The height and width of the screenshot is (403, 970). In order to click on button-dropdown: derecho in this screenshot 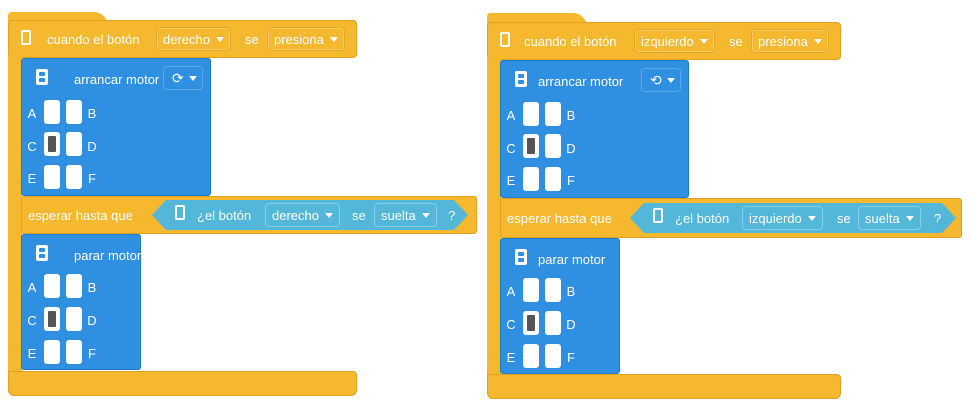, I will do `click(193, 39)`.